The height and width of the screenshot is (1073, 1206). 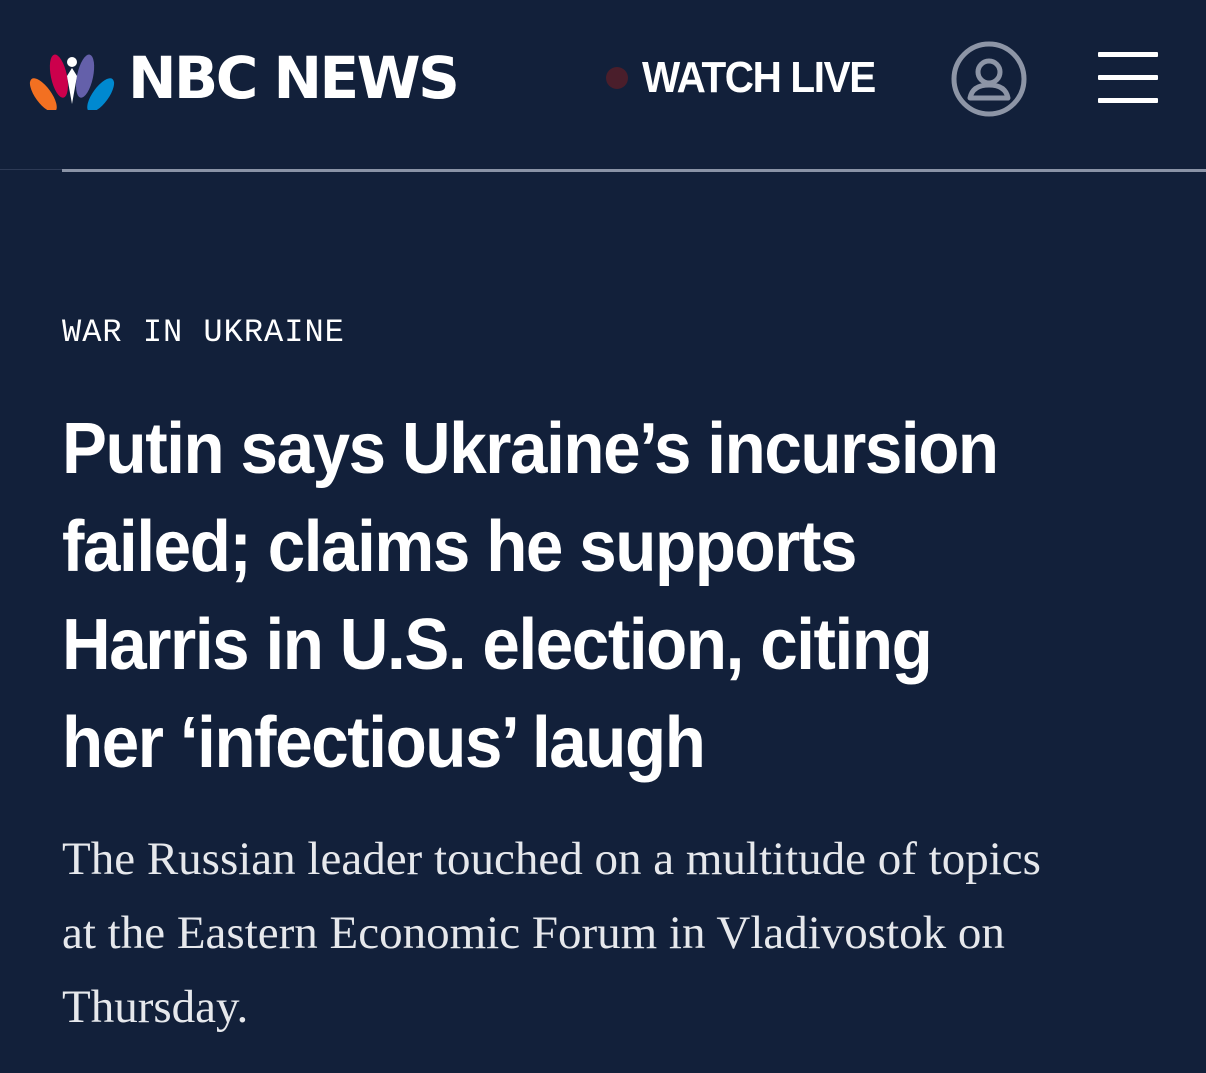 I want to click on nbc-news-logo: NBC NEWS, so click(x=244, y=78).